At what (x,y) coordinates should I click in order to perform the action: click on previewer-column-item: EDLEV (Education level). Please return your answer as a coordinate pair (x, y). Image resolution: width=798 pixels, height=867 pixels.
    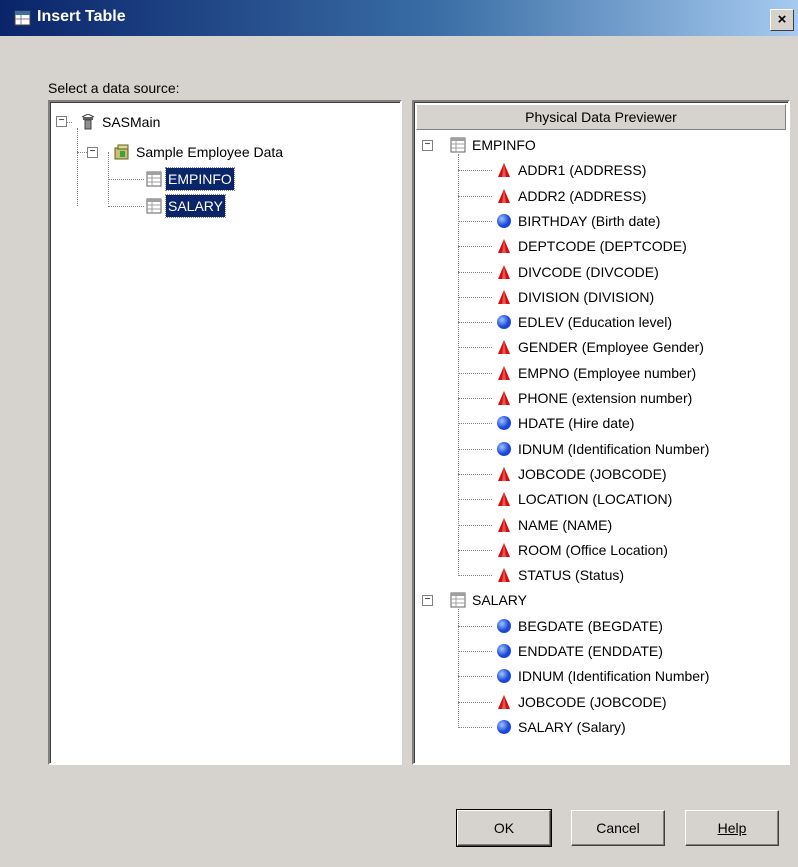
    Looking at the image, I should click on (585, 322).